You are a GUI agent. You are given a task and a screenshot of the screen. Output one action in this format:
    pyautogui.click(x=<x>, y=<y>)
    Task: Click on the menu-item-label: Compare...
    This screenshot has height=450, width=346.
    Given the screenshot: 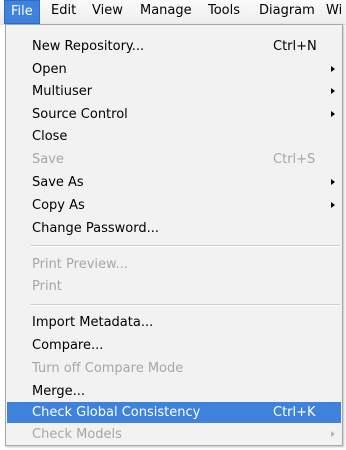 What is the action you would take?
    pyautogui.click(x=68, y=345)
    